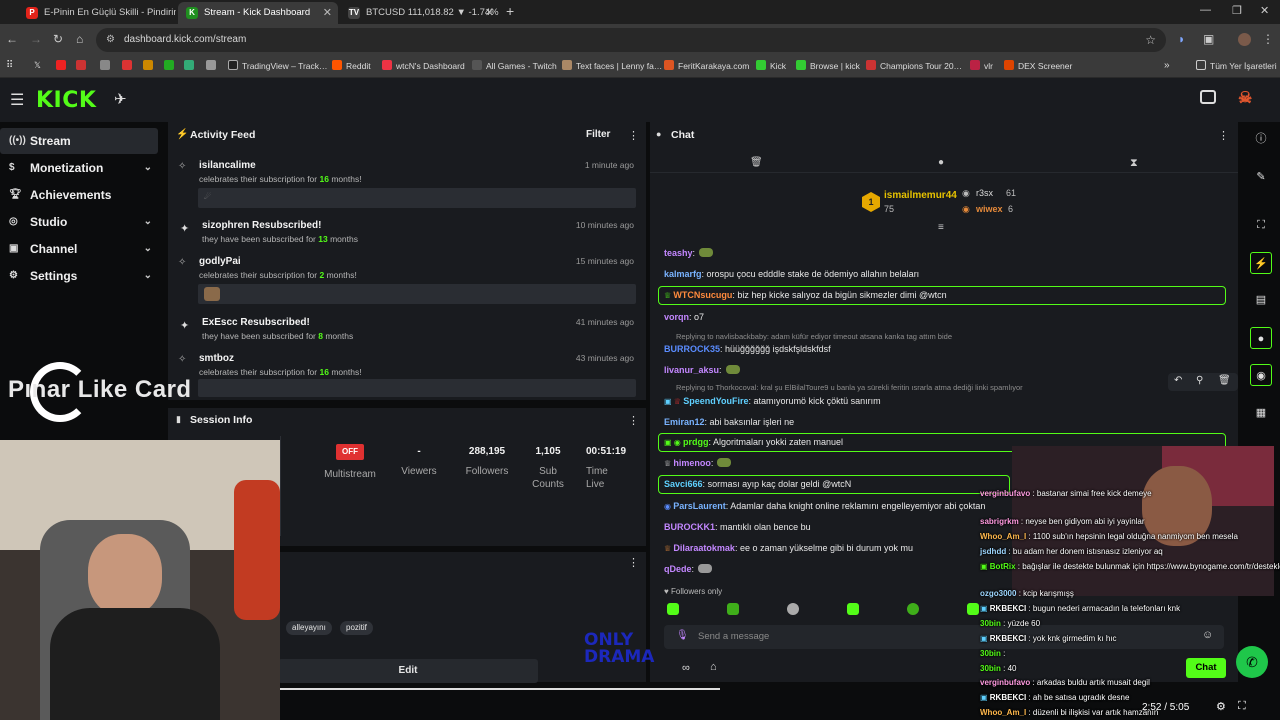 The height and width of the screenshot is (720, 1280). Describe the element at coordinates (63, 65) in the screenshot. I see `youtube-icon` at that location.